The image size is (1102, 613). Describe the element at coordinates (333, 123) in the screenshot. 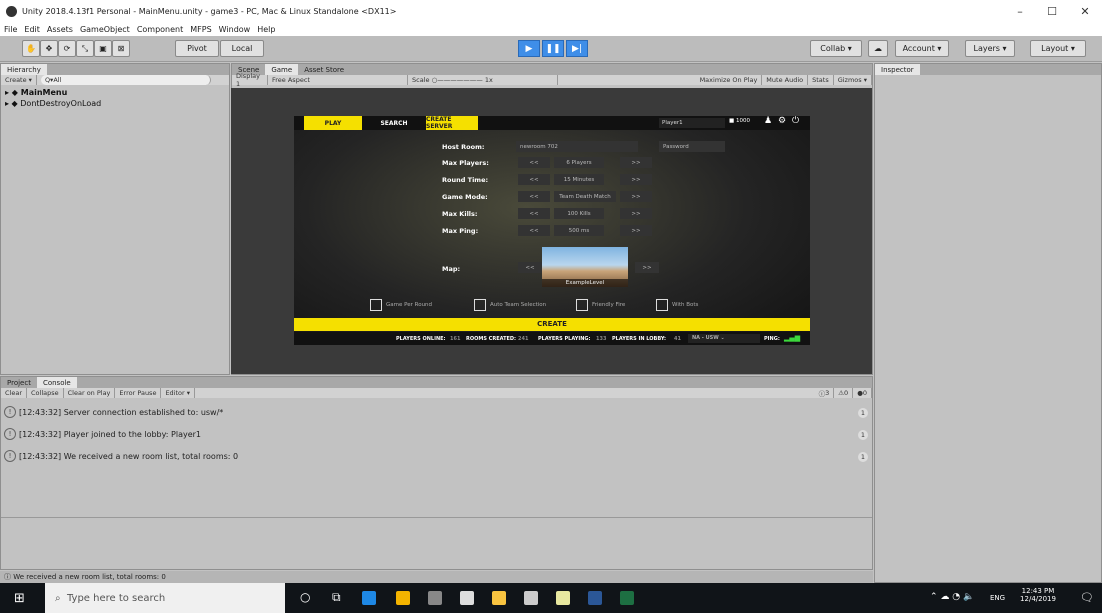

I see `tab-play: PLAY` at that location.